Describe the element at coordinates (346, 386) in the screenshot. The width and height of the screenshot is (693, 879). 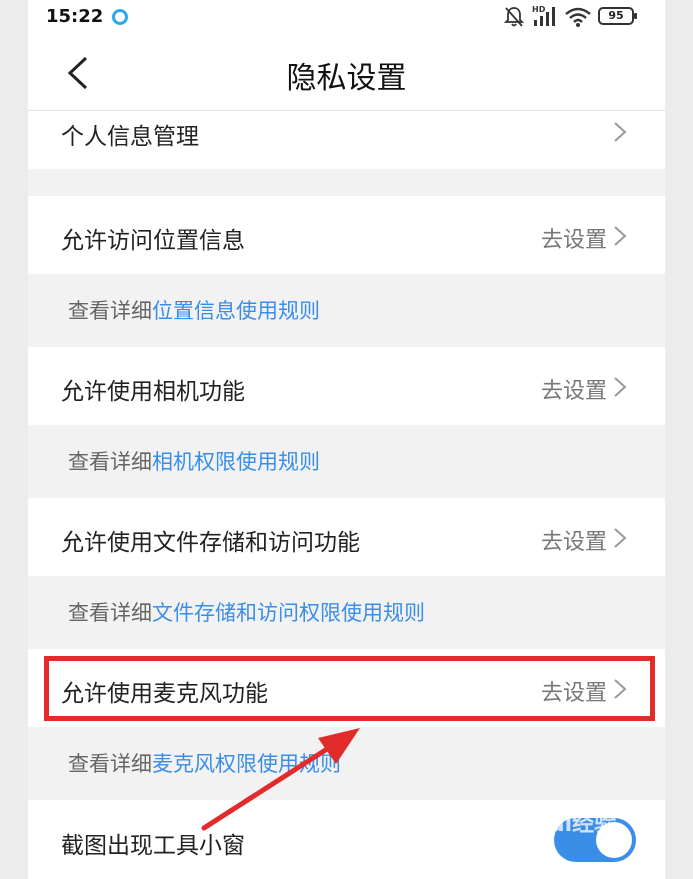
I see `row-camera: 允许使用相机功能 去设置` at that location.